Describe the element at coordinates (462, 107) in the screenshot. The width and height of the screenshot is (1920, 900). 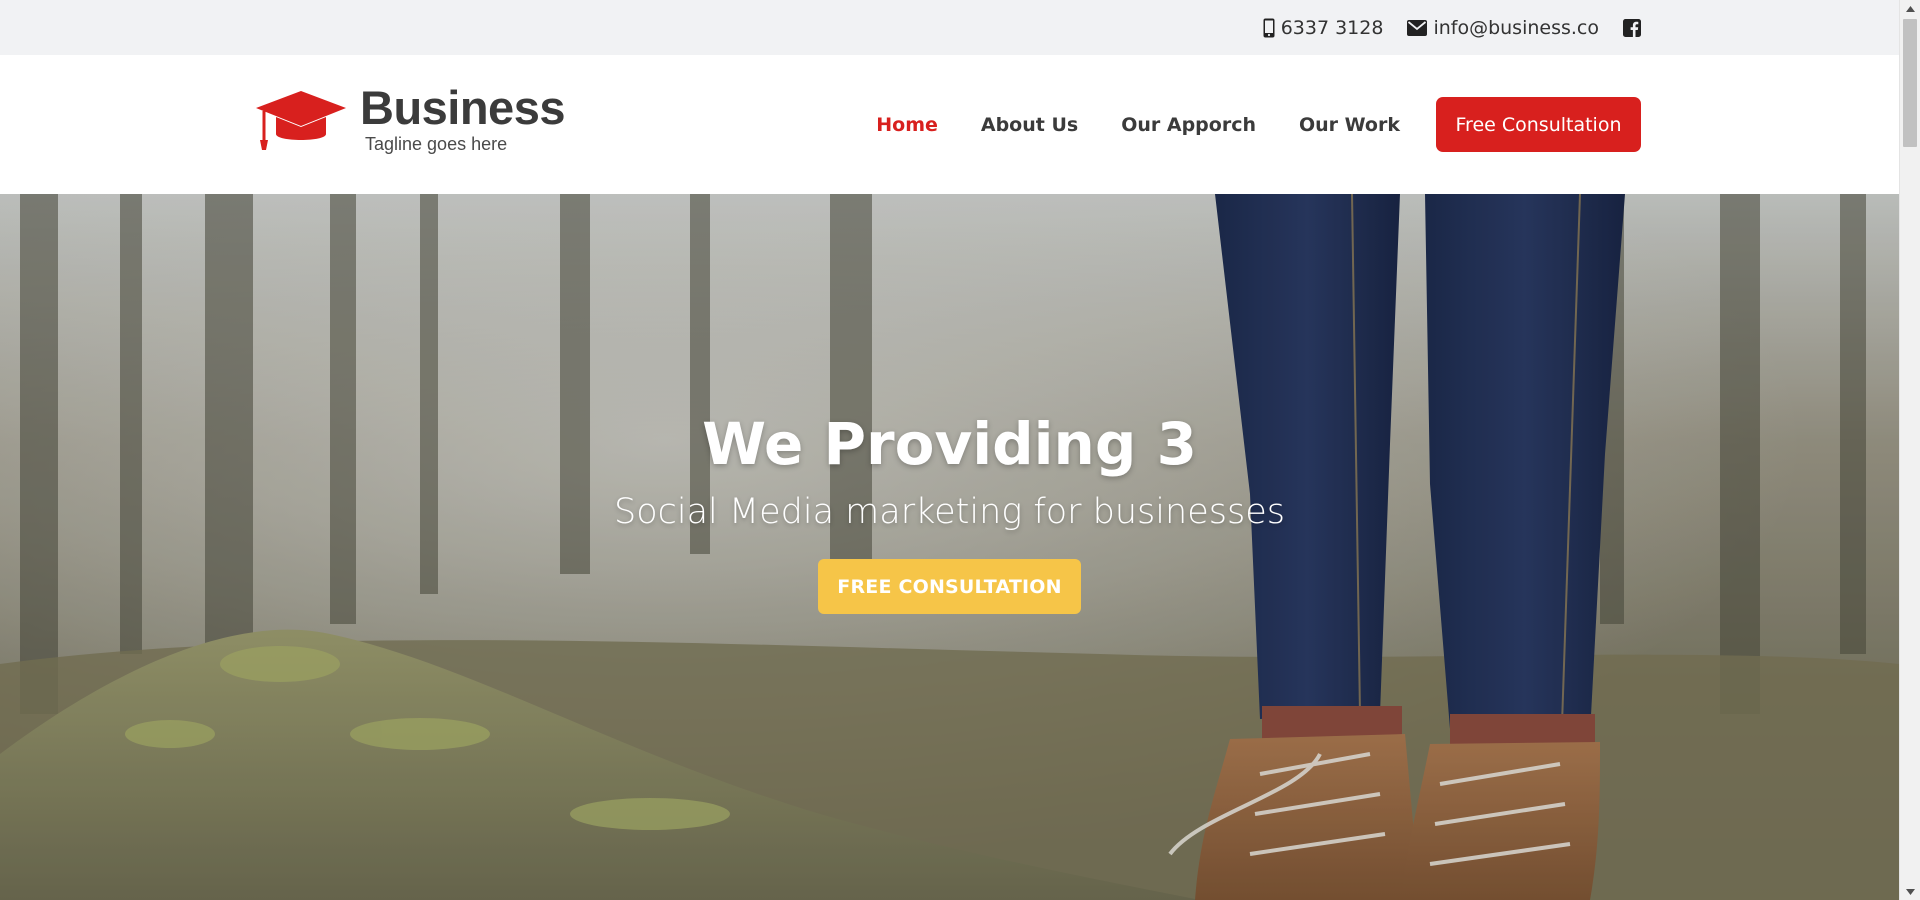
I see `brand-name: Business` at that location.